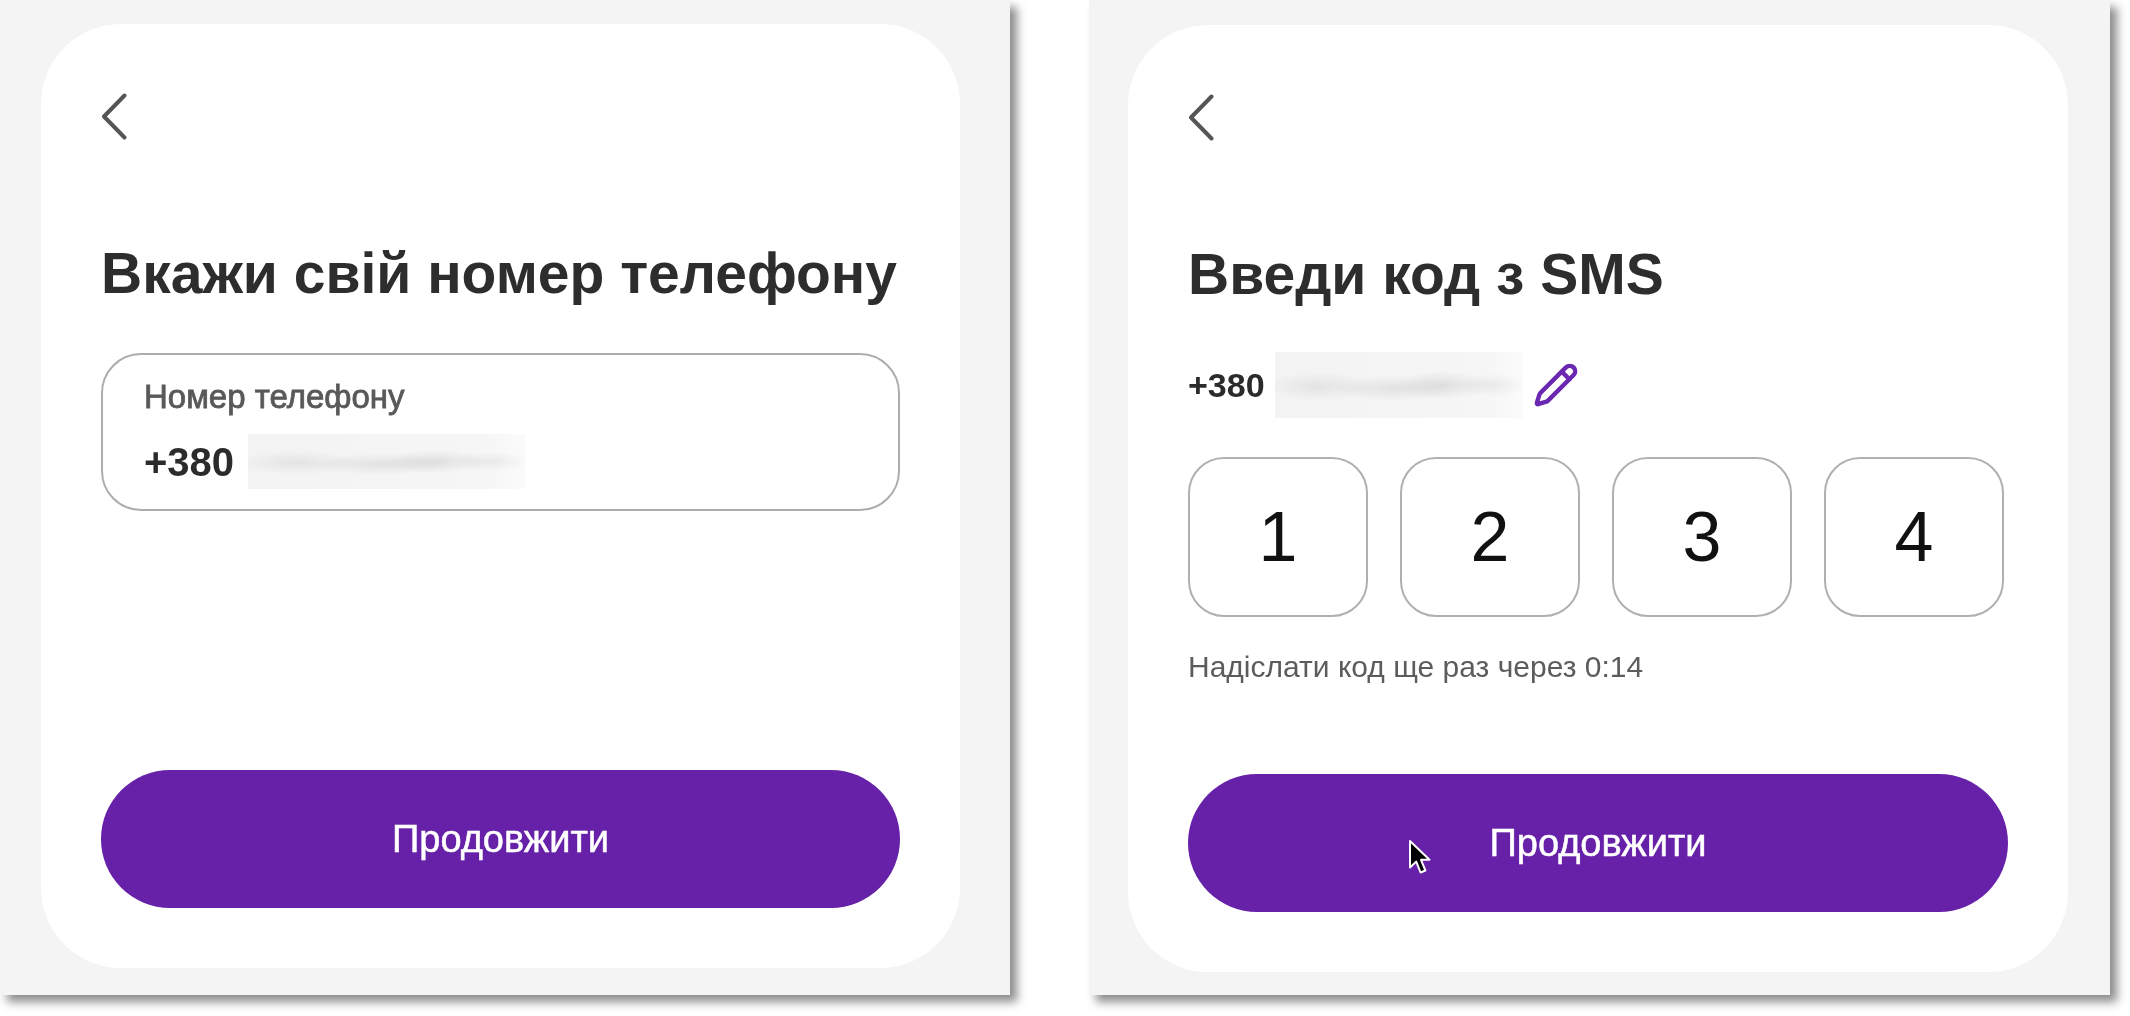 This screenshot has width=2130, height=1016. I want to click on code-digit-field: 1, so click(1278, 537).